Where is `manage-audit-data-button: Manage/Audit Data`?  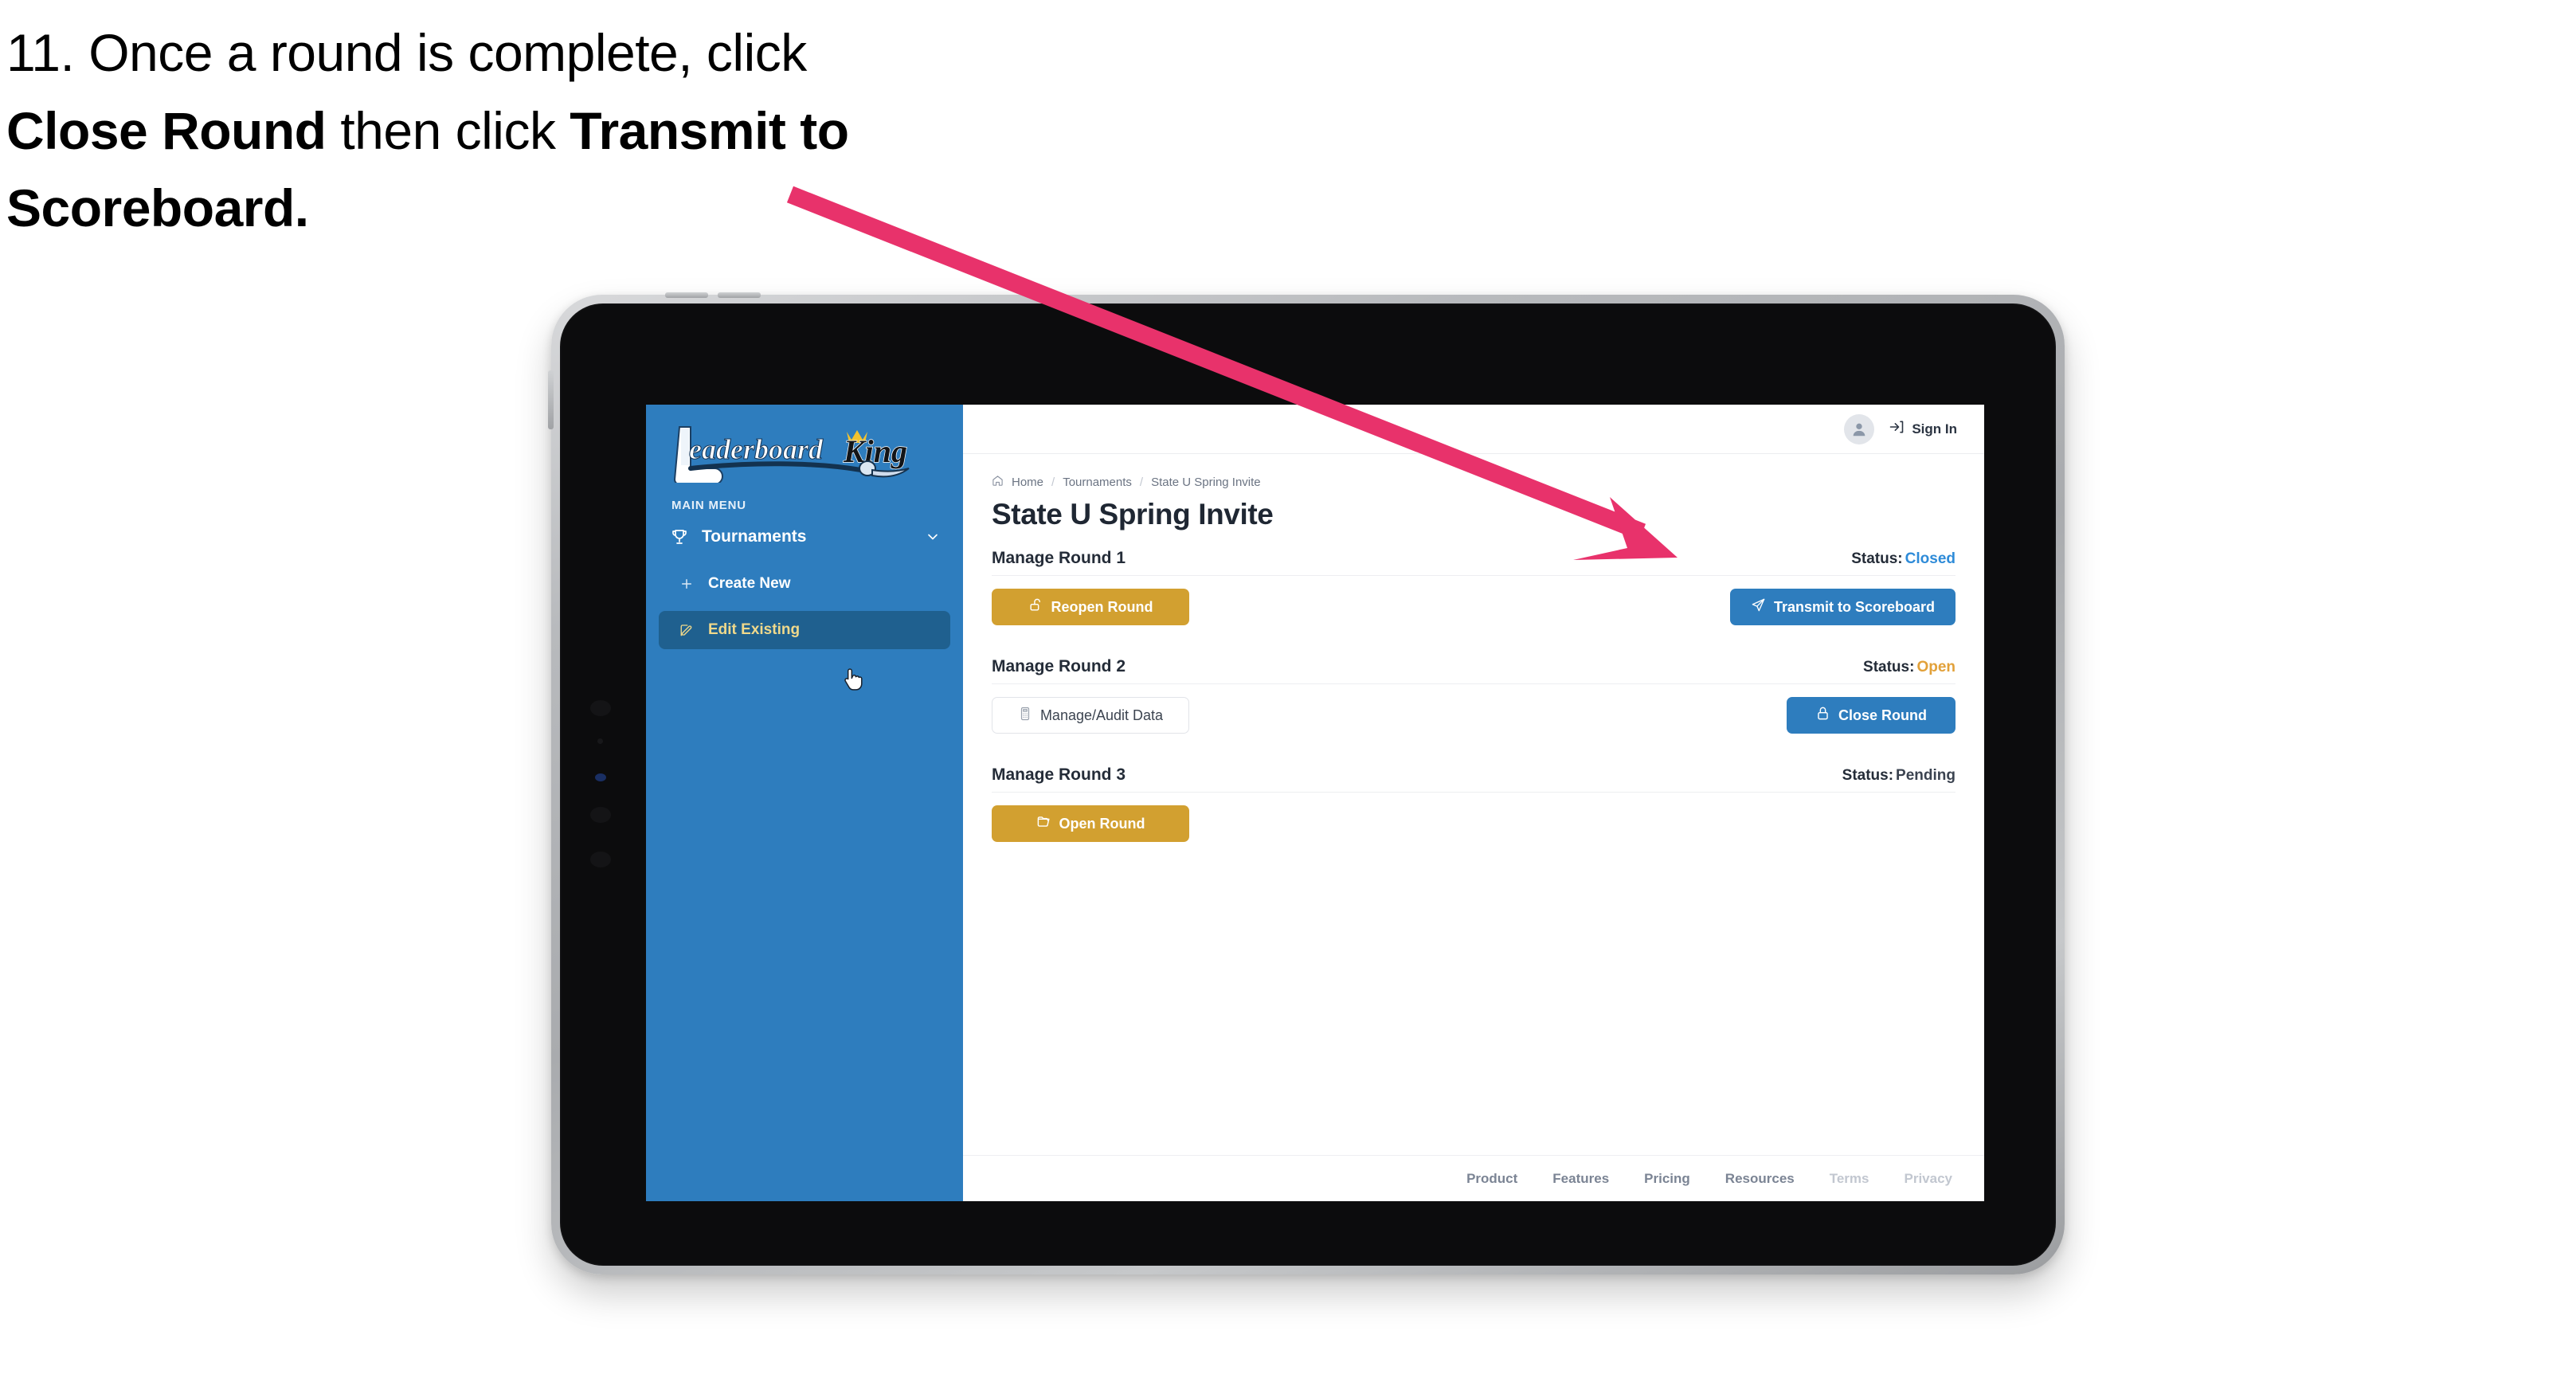 manage-audit-data-button: Manage/Audit Data is located at coordinates (1090, 715).